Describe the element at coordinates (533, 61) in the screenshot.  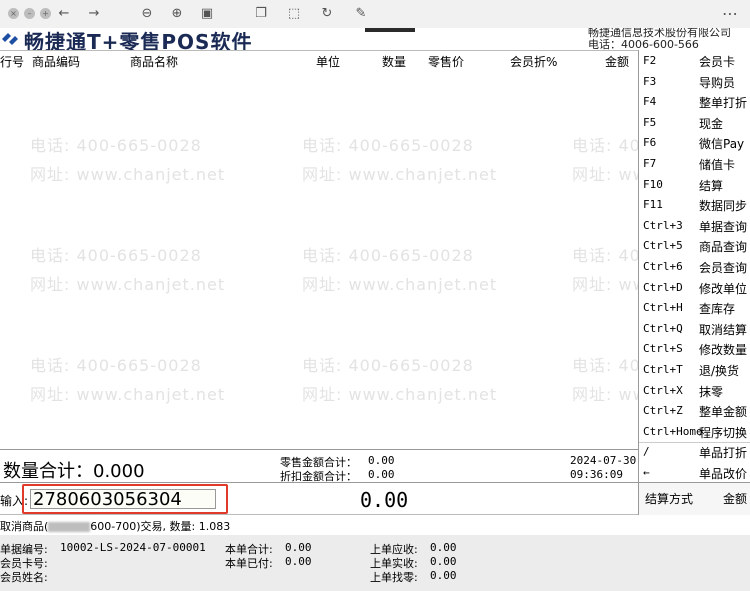
I see `col-member-discount: 会员折%` at that location.